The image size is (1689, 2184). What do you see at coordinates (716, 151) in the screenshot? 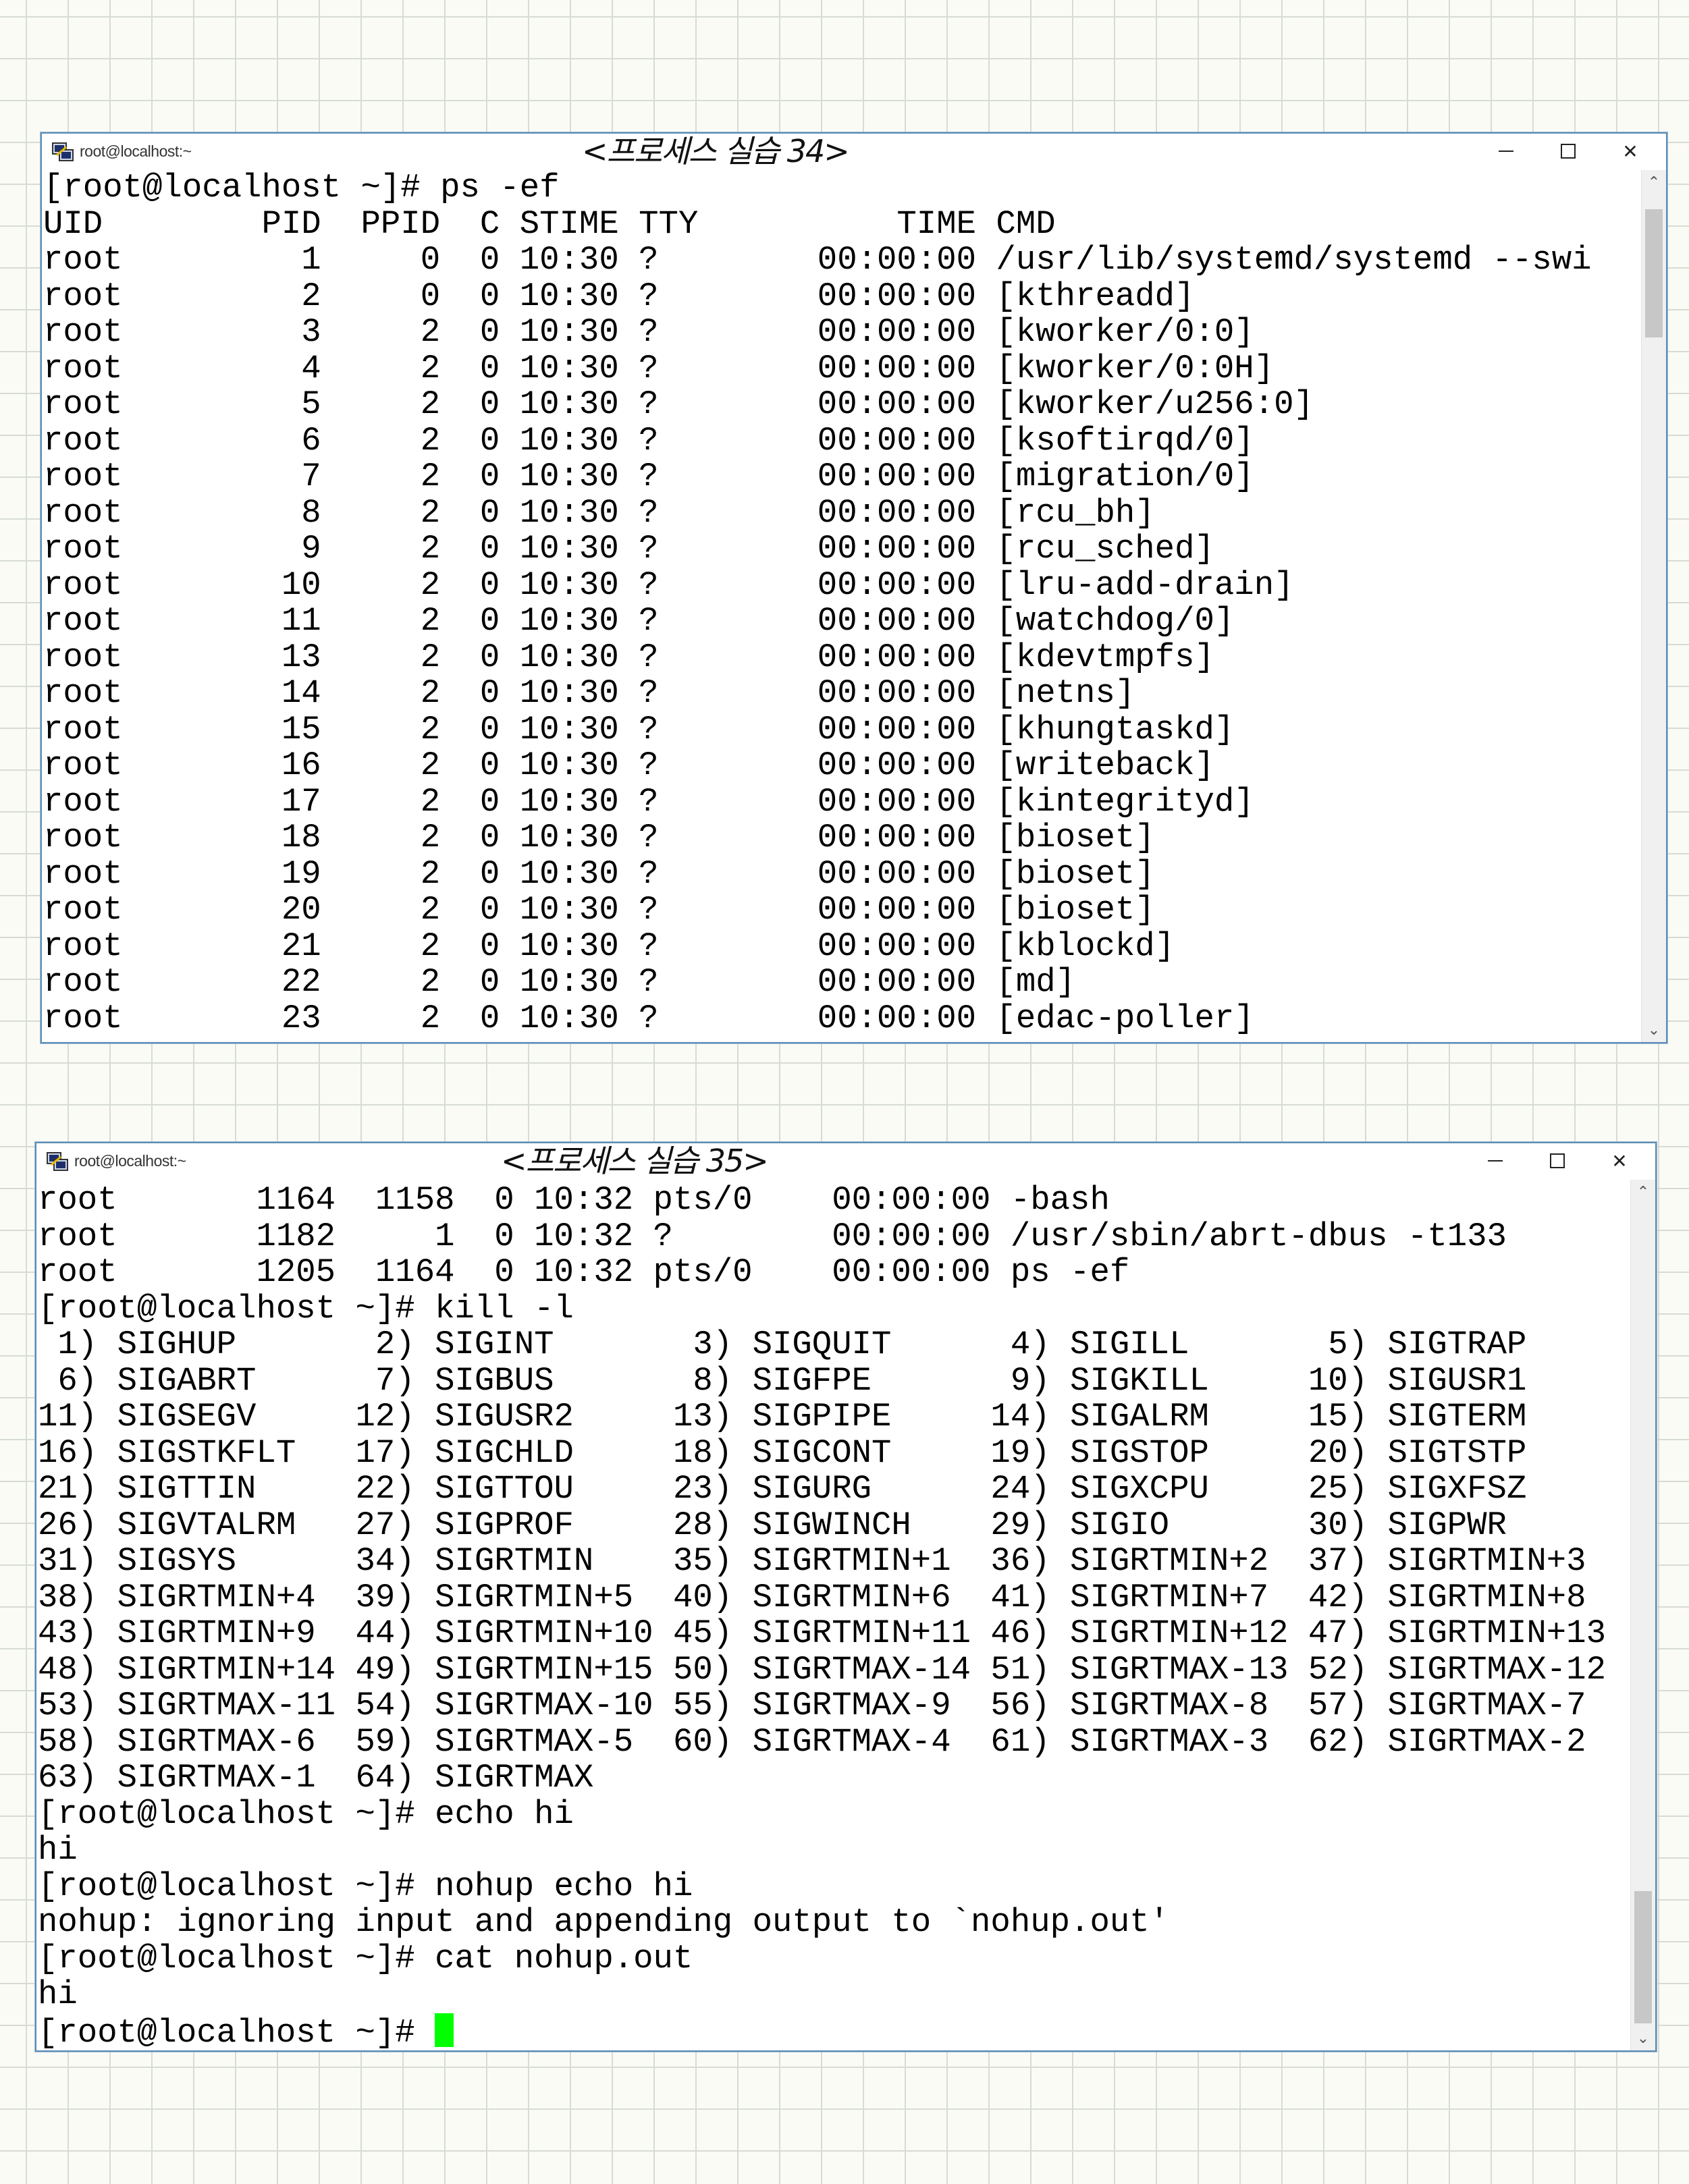
I see `handwritten-annotation: <프로세스 실습 34>` at bounding box center [716, 151].